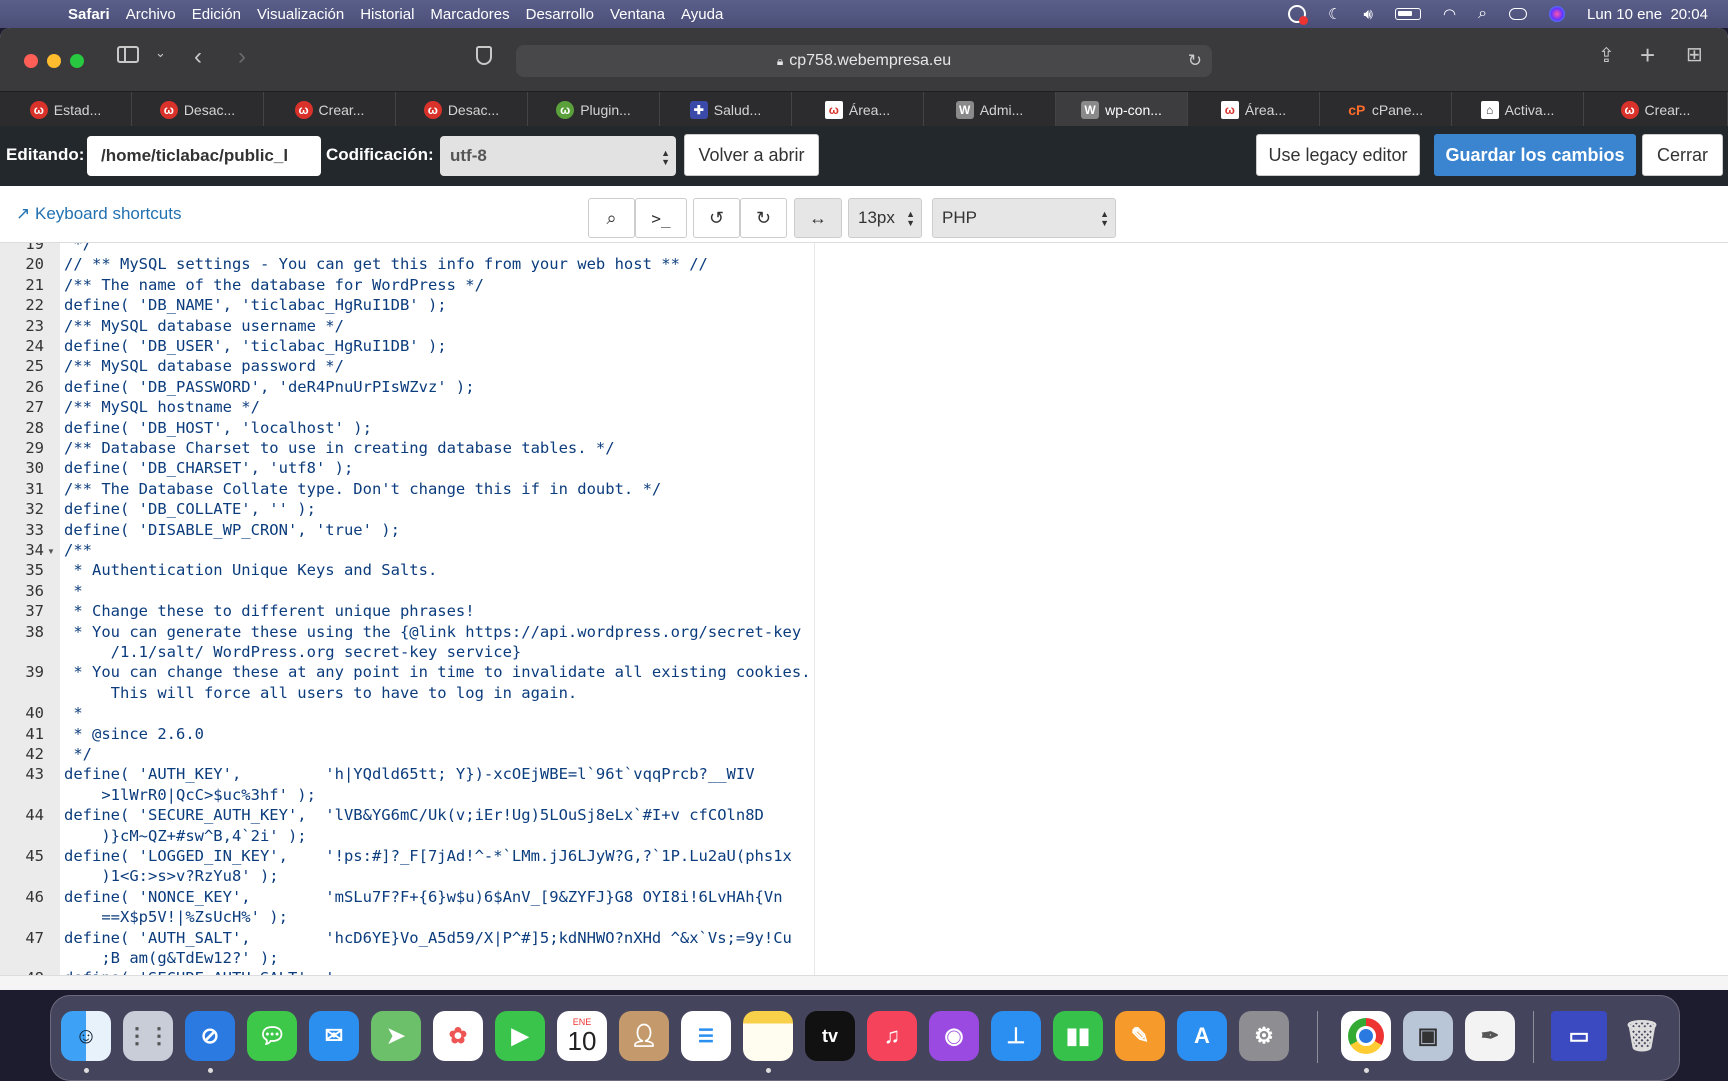 Image resolution: width=1728 pixels, height=1081 pixels. Describe the element at coordinates (582, 1036) in the screenshot. I see `calendar-icon: ENE 10` at that location.